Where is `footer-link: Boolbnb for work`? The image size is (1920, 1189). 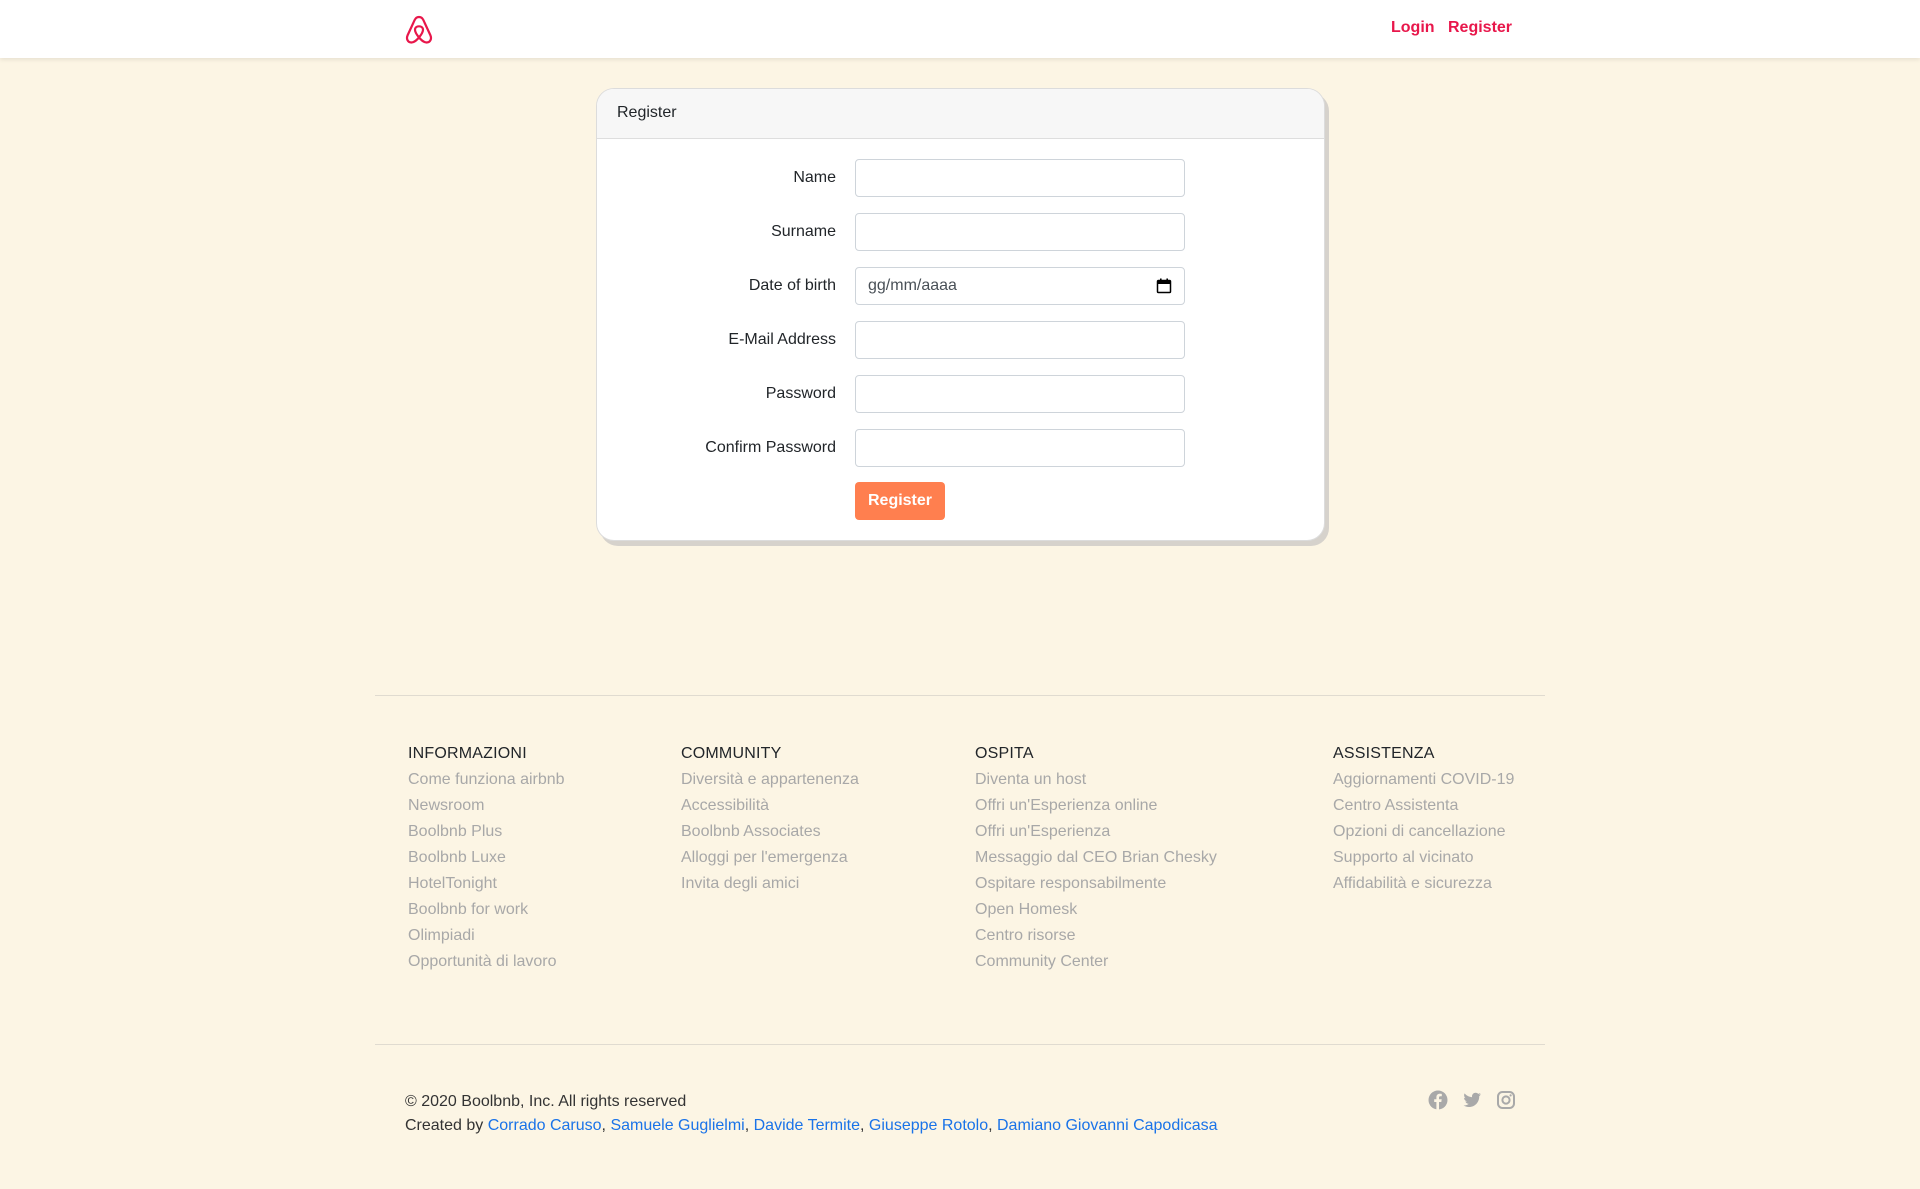
footer-link: Boolbnb for work is located at coordinates (486, 914).